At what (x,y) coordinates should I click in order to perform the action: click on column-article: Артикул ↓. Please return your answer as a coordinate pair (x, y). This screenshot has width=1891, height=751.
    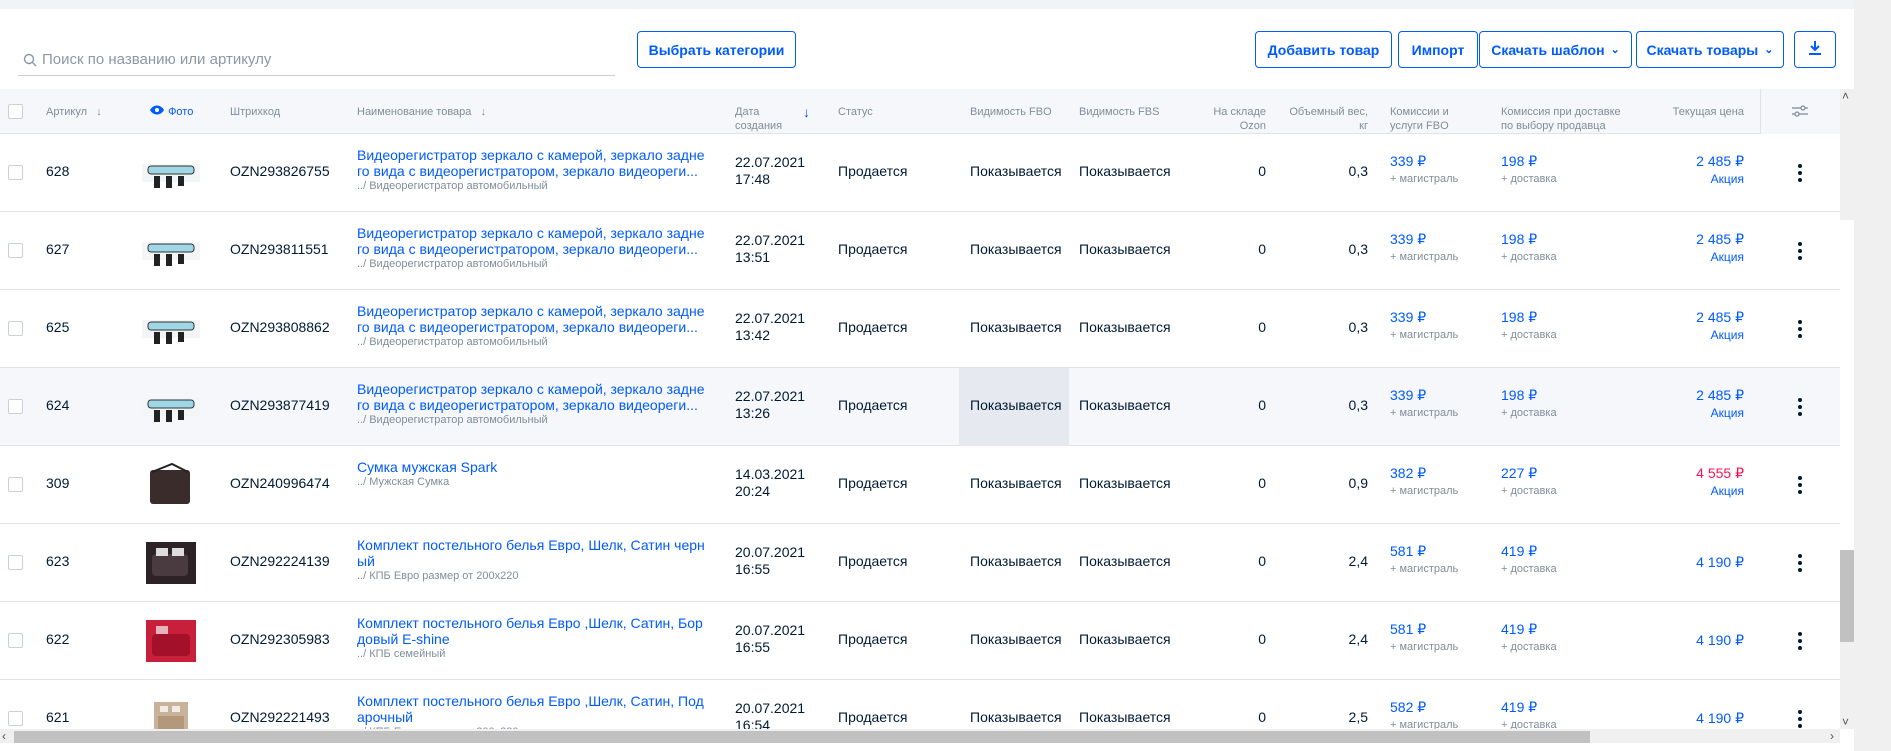
    Looking at the image, I should click on (74, 112).